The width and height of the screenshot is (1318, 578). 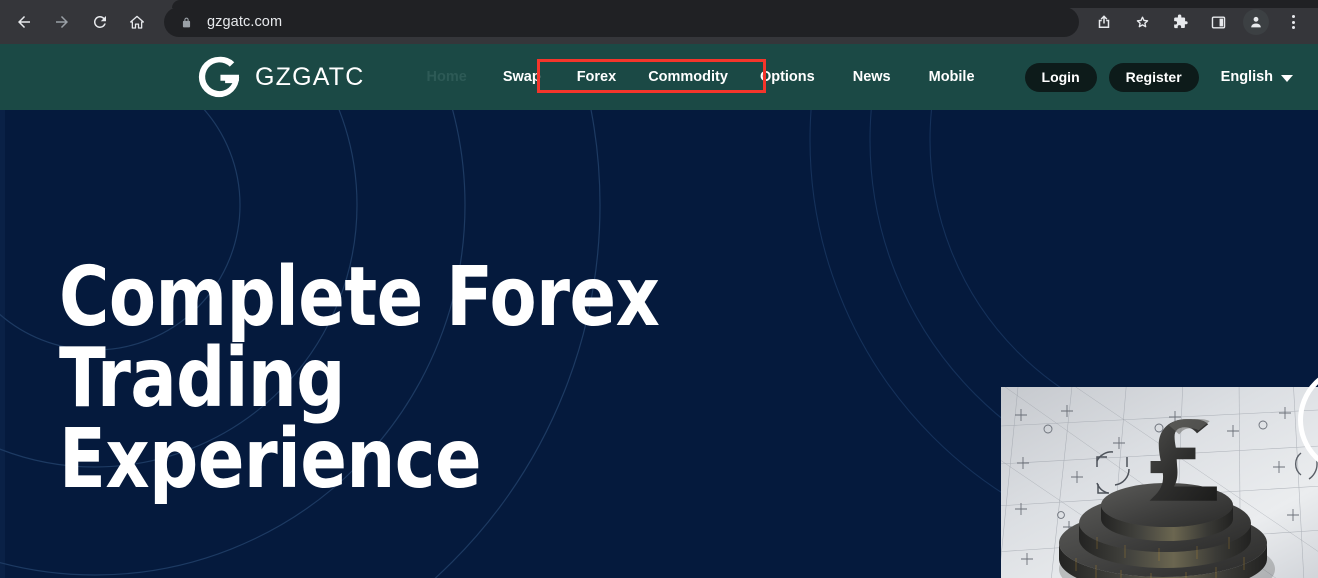 I want to click on lock-icon, so click(x=186, y=22).